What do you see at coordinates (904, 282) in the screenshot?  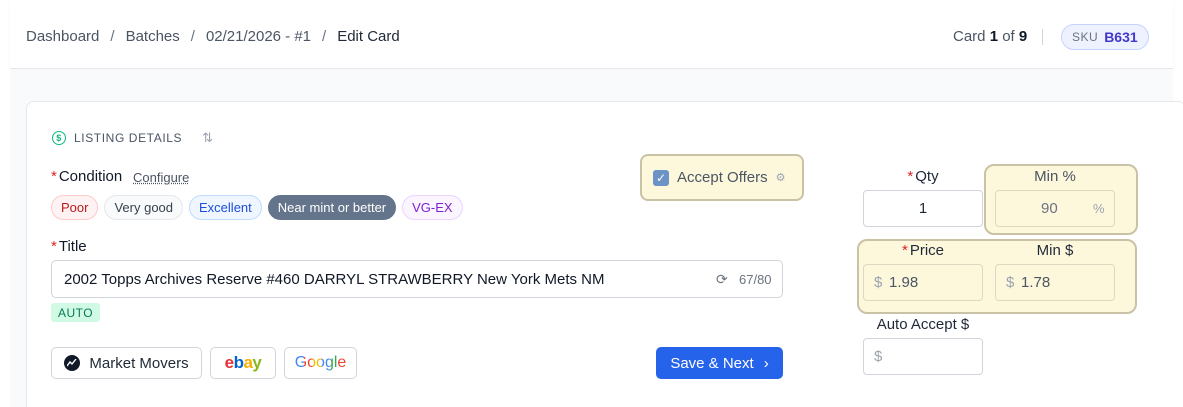 I see `price-value: 1.98` at bounding box center [904, 282].